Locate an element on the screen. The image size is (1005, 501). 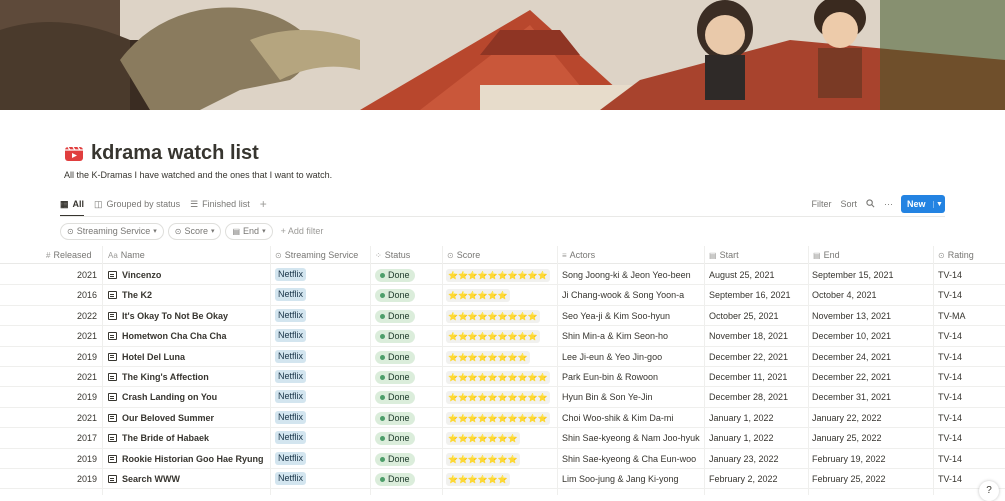
actors-cell: Song Joong-ki & Jeon Yeo-been is located at coordinates (632, 275).